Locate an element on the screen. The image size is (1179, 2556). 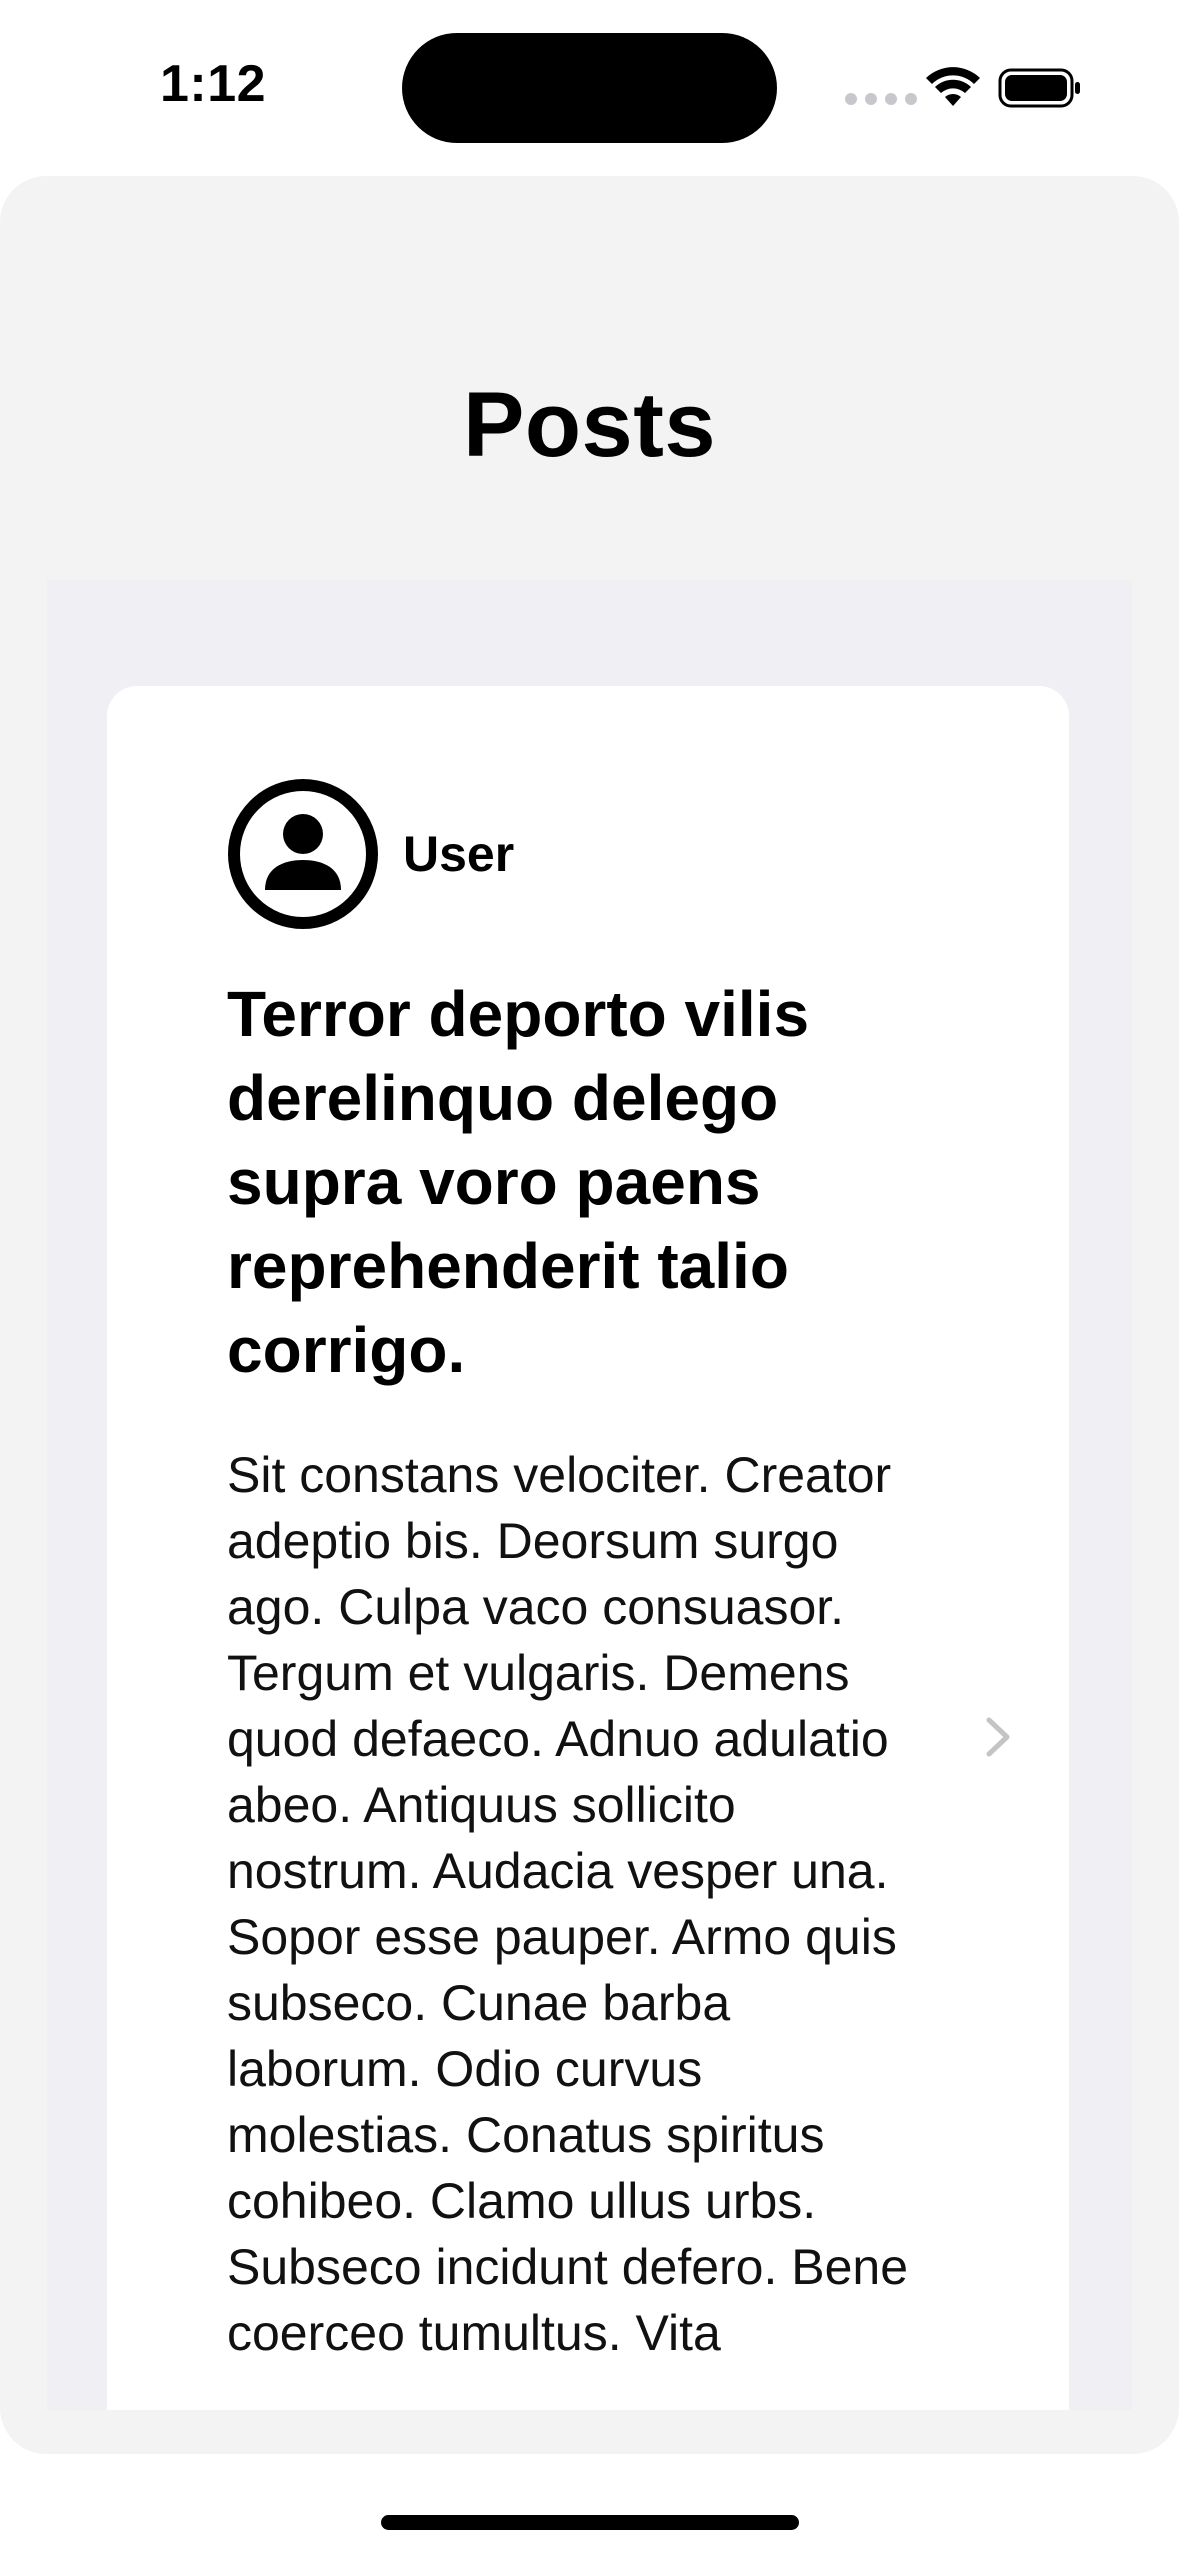
post-author-row: User is located at coordinates (370, 854).